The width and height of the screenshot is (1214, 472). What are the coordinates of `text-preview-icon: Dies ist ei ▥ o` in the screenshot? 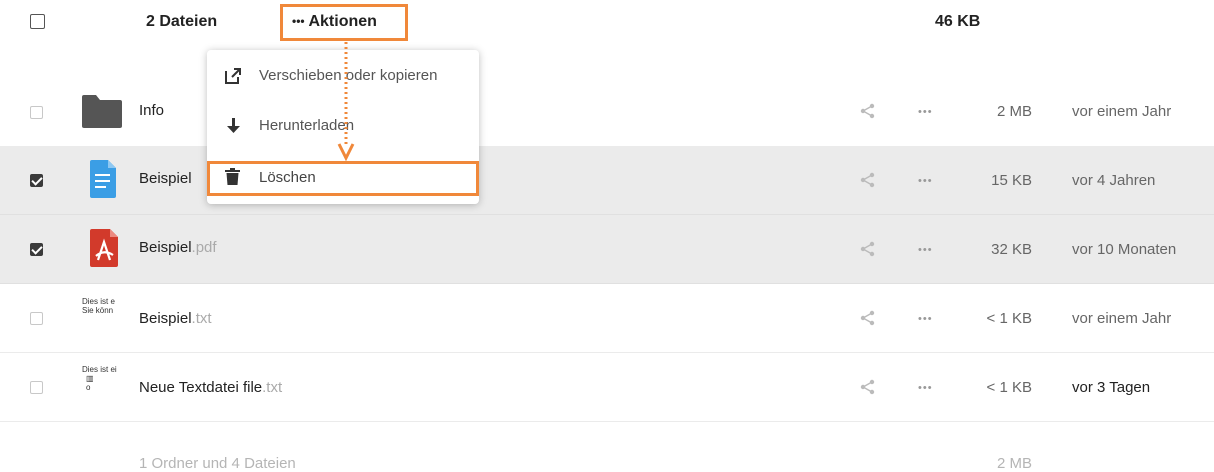 It's located at (100, 378).